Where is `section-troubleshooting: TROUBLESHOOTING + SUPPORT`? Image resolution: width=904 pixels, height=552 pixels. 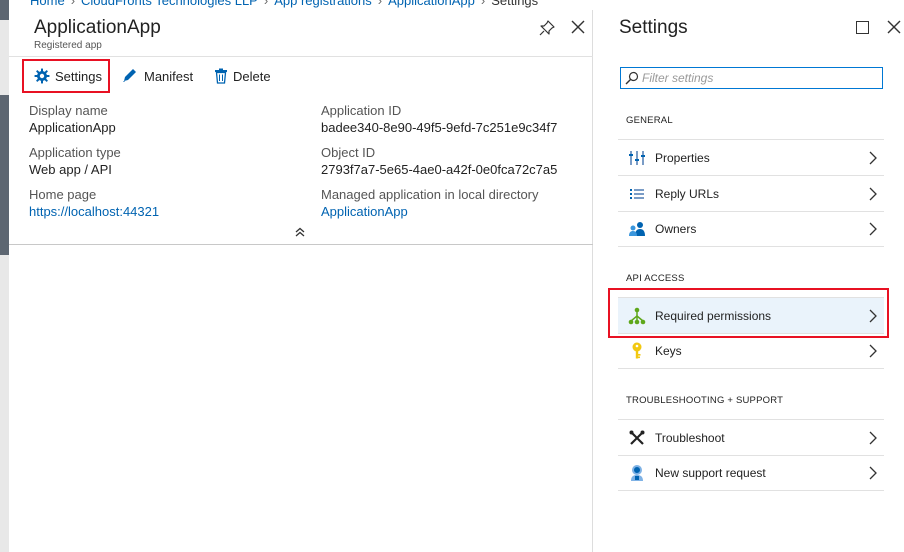
section-troubleshooting: TROUBLESHOOTING + SUPPORT is located at coordinates (705, 400).